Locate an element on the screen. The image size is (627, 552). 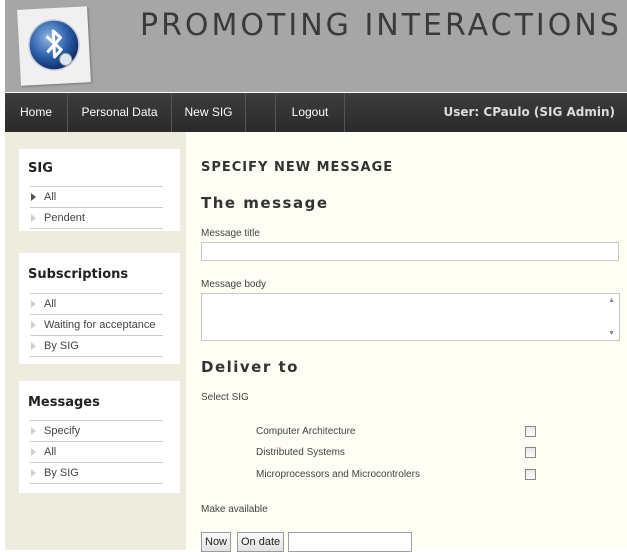
sidebar-item-label: Specify is located at coordinates (62, 431).